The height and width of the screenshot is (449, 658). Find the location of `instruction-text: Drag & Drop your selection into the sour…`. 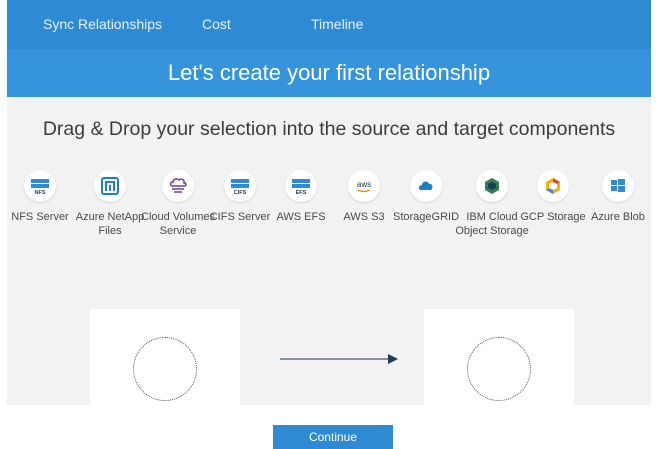

instruction-text: Drag & Drop your selection into the sour… is located at coordinates (329, 129).